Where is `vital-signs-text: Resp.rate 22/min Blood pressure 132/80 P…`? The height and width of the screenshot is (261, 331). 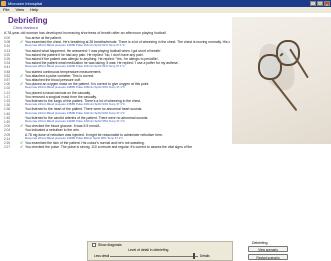
vital-signs-text: Resp.rate 22/min Blood pressure 132/80 P… is located at coordinates (75, 122).